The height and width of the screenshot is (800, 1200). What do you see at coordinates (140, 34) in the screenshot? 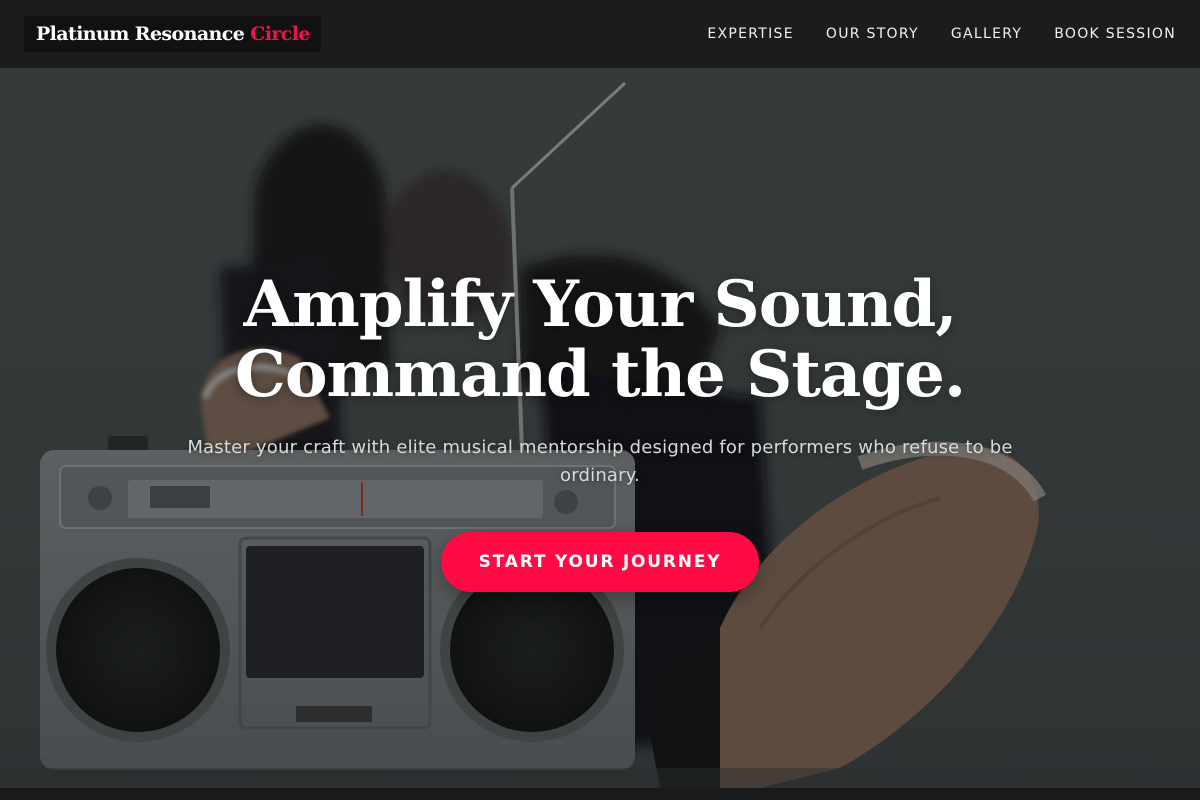
I see `brand-name: Platinum Resonance` at bounding box center [140, 34].